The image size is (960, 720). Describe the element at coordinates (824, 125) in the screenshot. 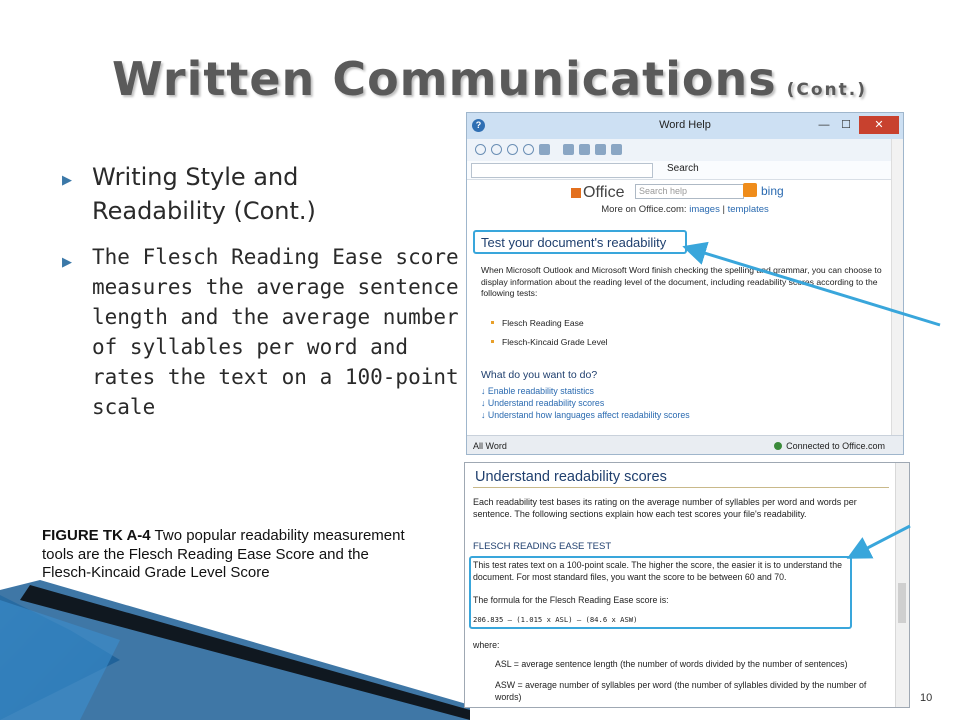

I see `minimize-button: —` at that location.